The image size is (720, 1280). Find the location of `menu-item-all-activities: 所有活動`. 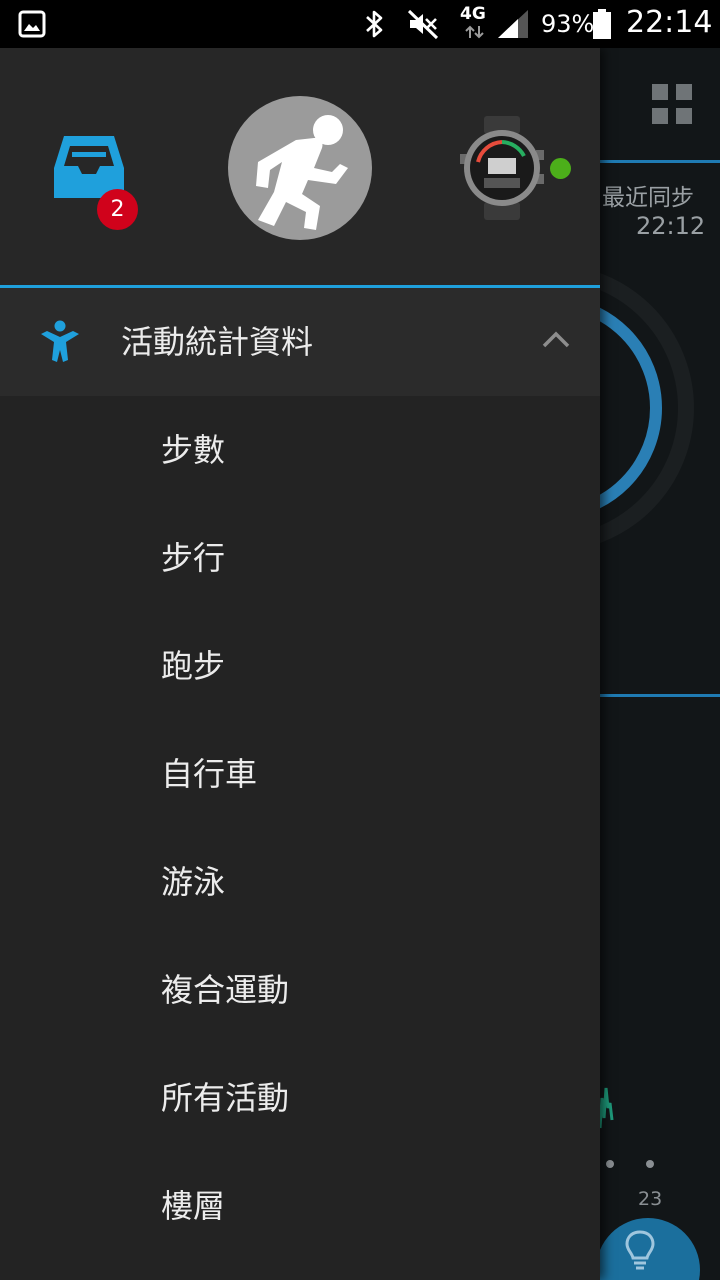

menu-item-all-activities: 所有活動 is located at coordinates (300, 1098).